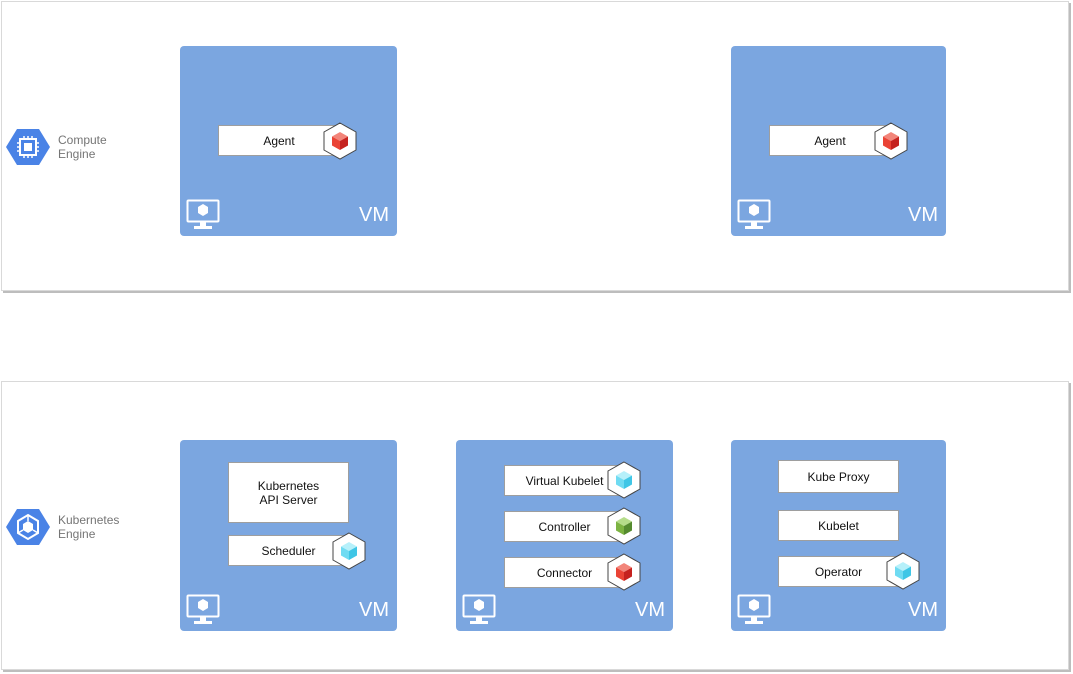  I want to click on kubelet-node: Kubelet, so click(838, 525).